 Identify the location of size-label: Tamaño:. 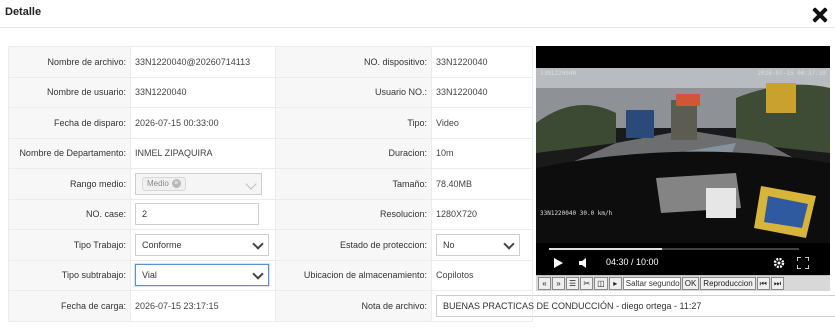
(353, 184).